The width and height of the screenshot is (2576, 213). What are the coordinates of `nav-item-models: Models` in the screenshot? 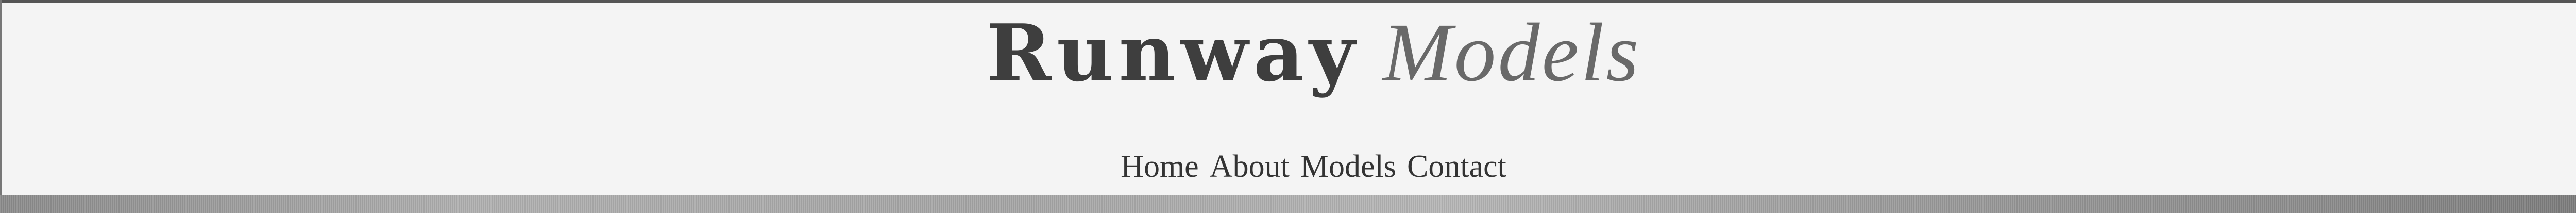 It's located at (1348, 167).